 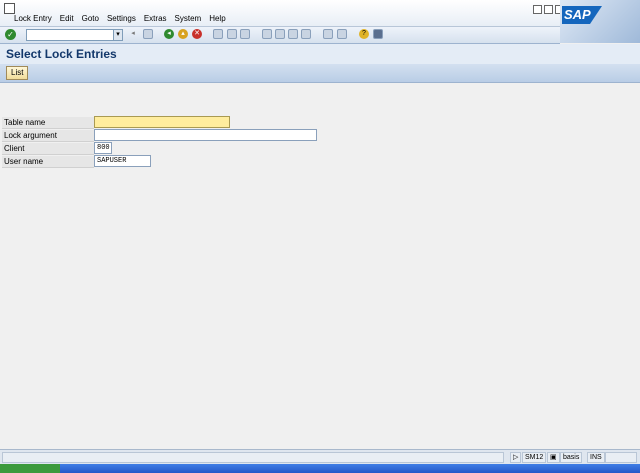 I want to click on title-bar: Select Lock Entries, so click(x=320, y=54).